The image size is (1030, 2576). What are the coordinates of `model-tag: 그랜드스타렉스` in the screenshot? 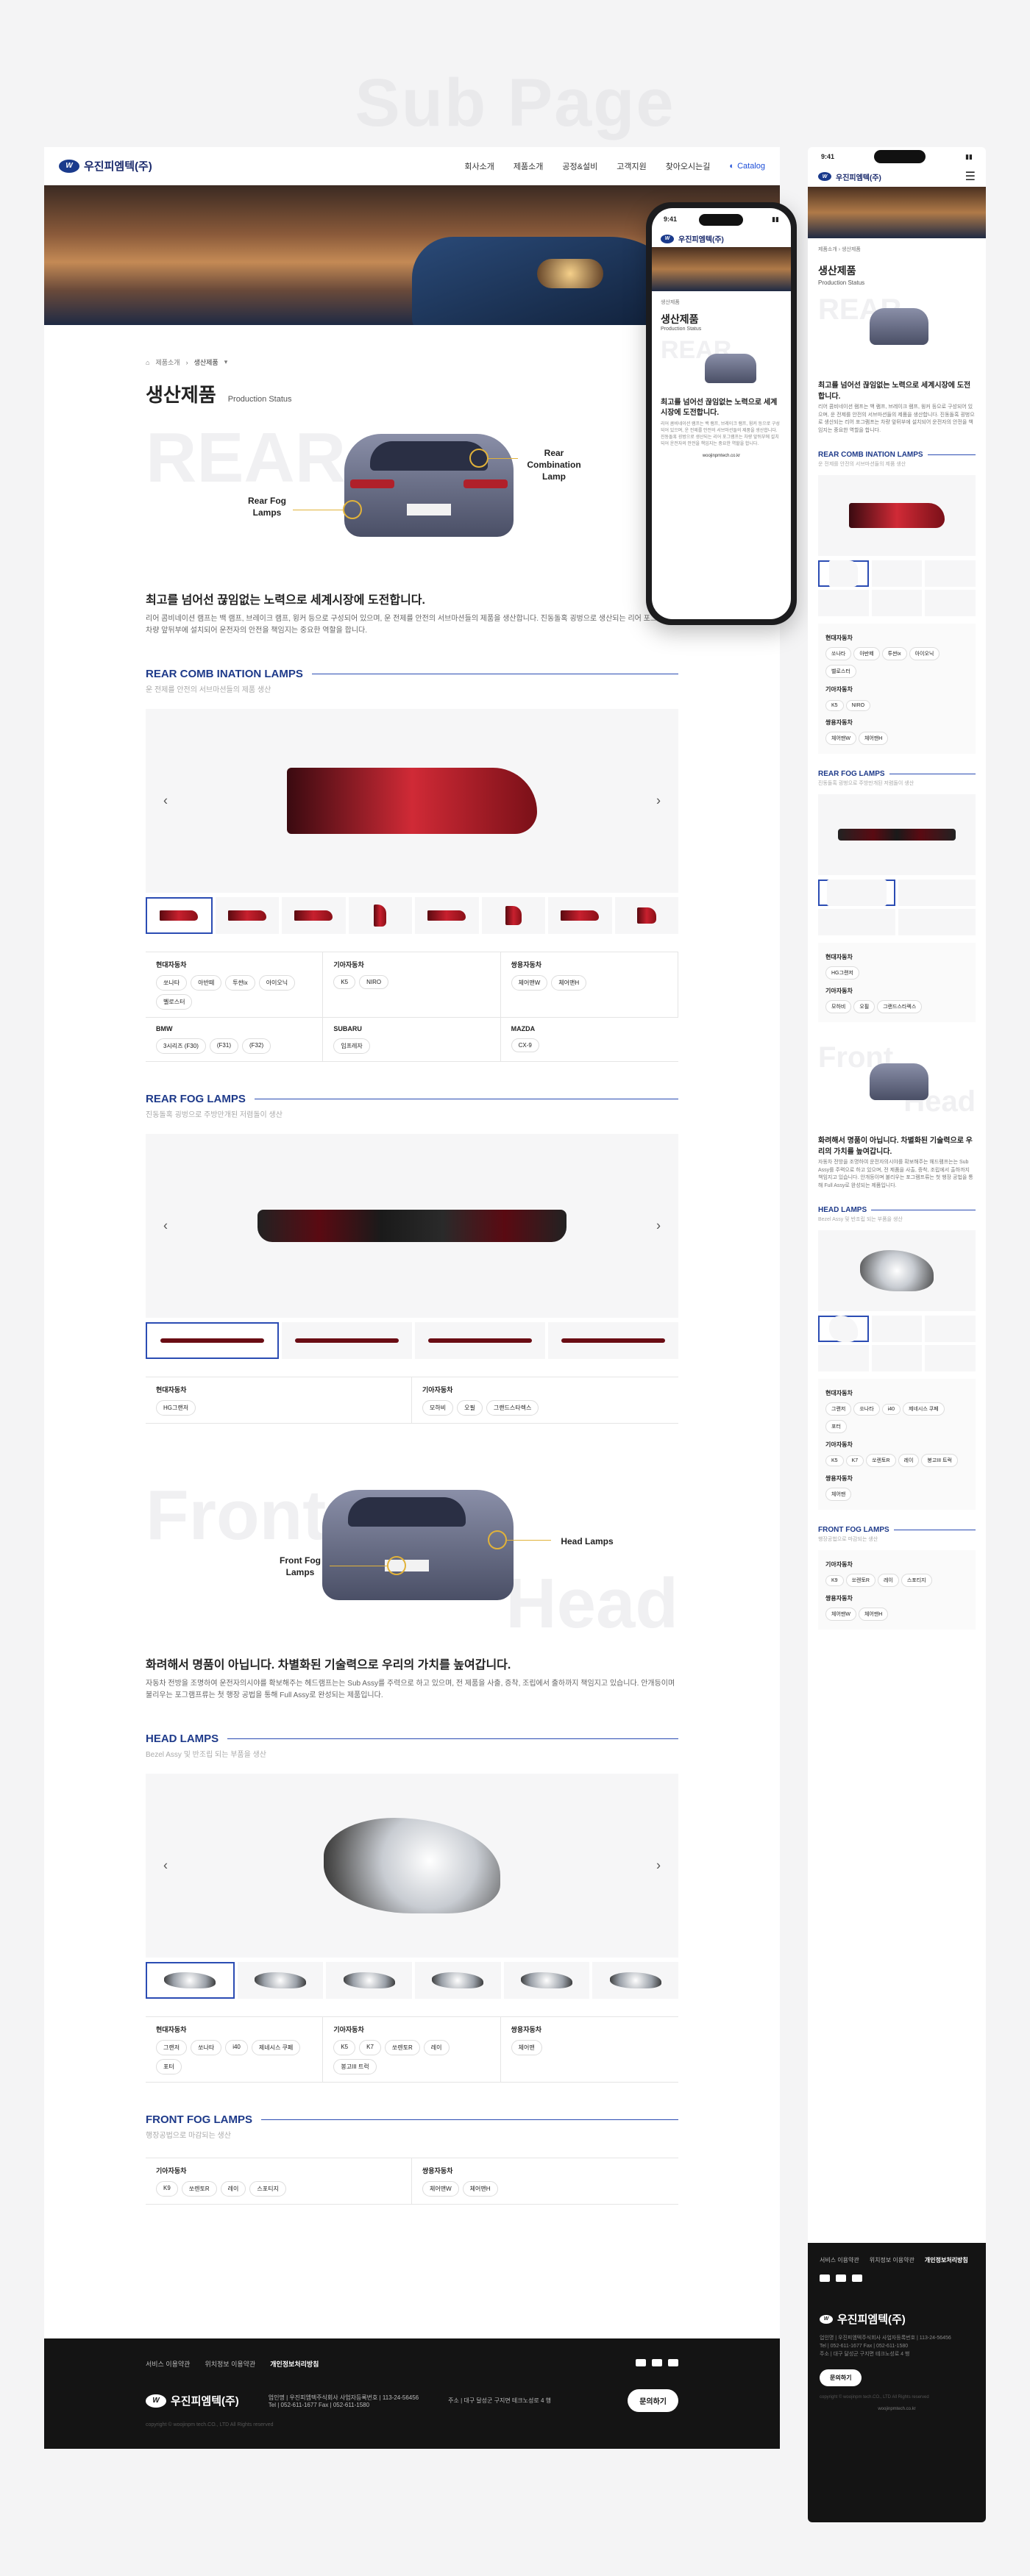 It's located at (900, 1007).